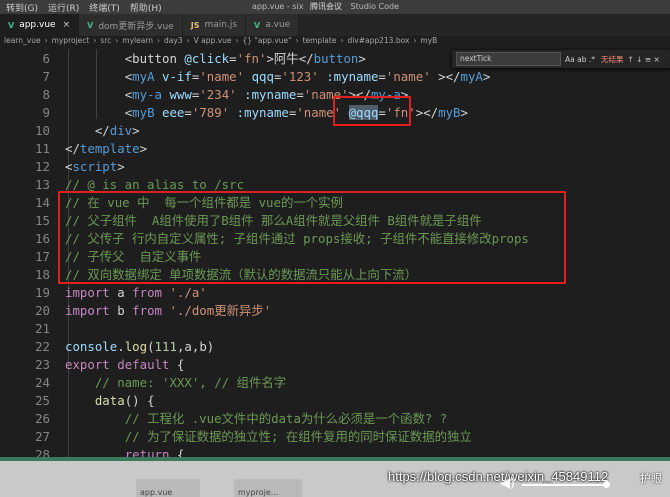 The width and height of the screenshot is (670, 497). What do you see at coordinates (136, 346) in the screenshot?
I see `code-token: log` at bounding box center [136, 346].